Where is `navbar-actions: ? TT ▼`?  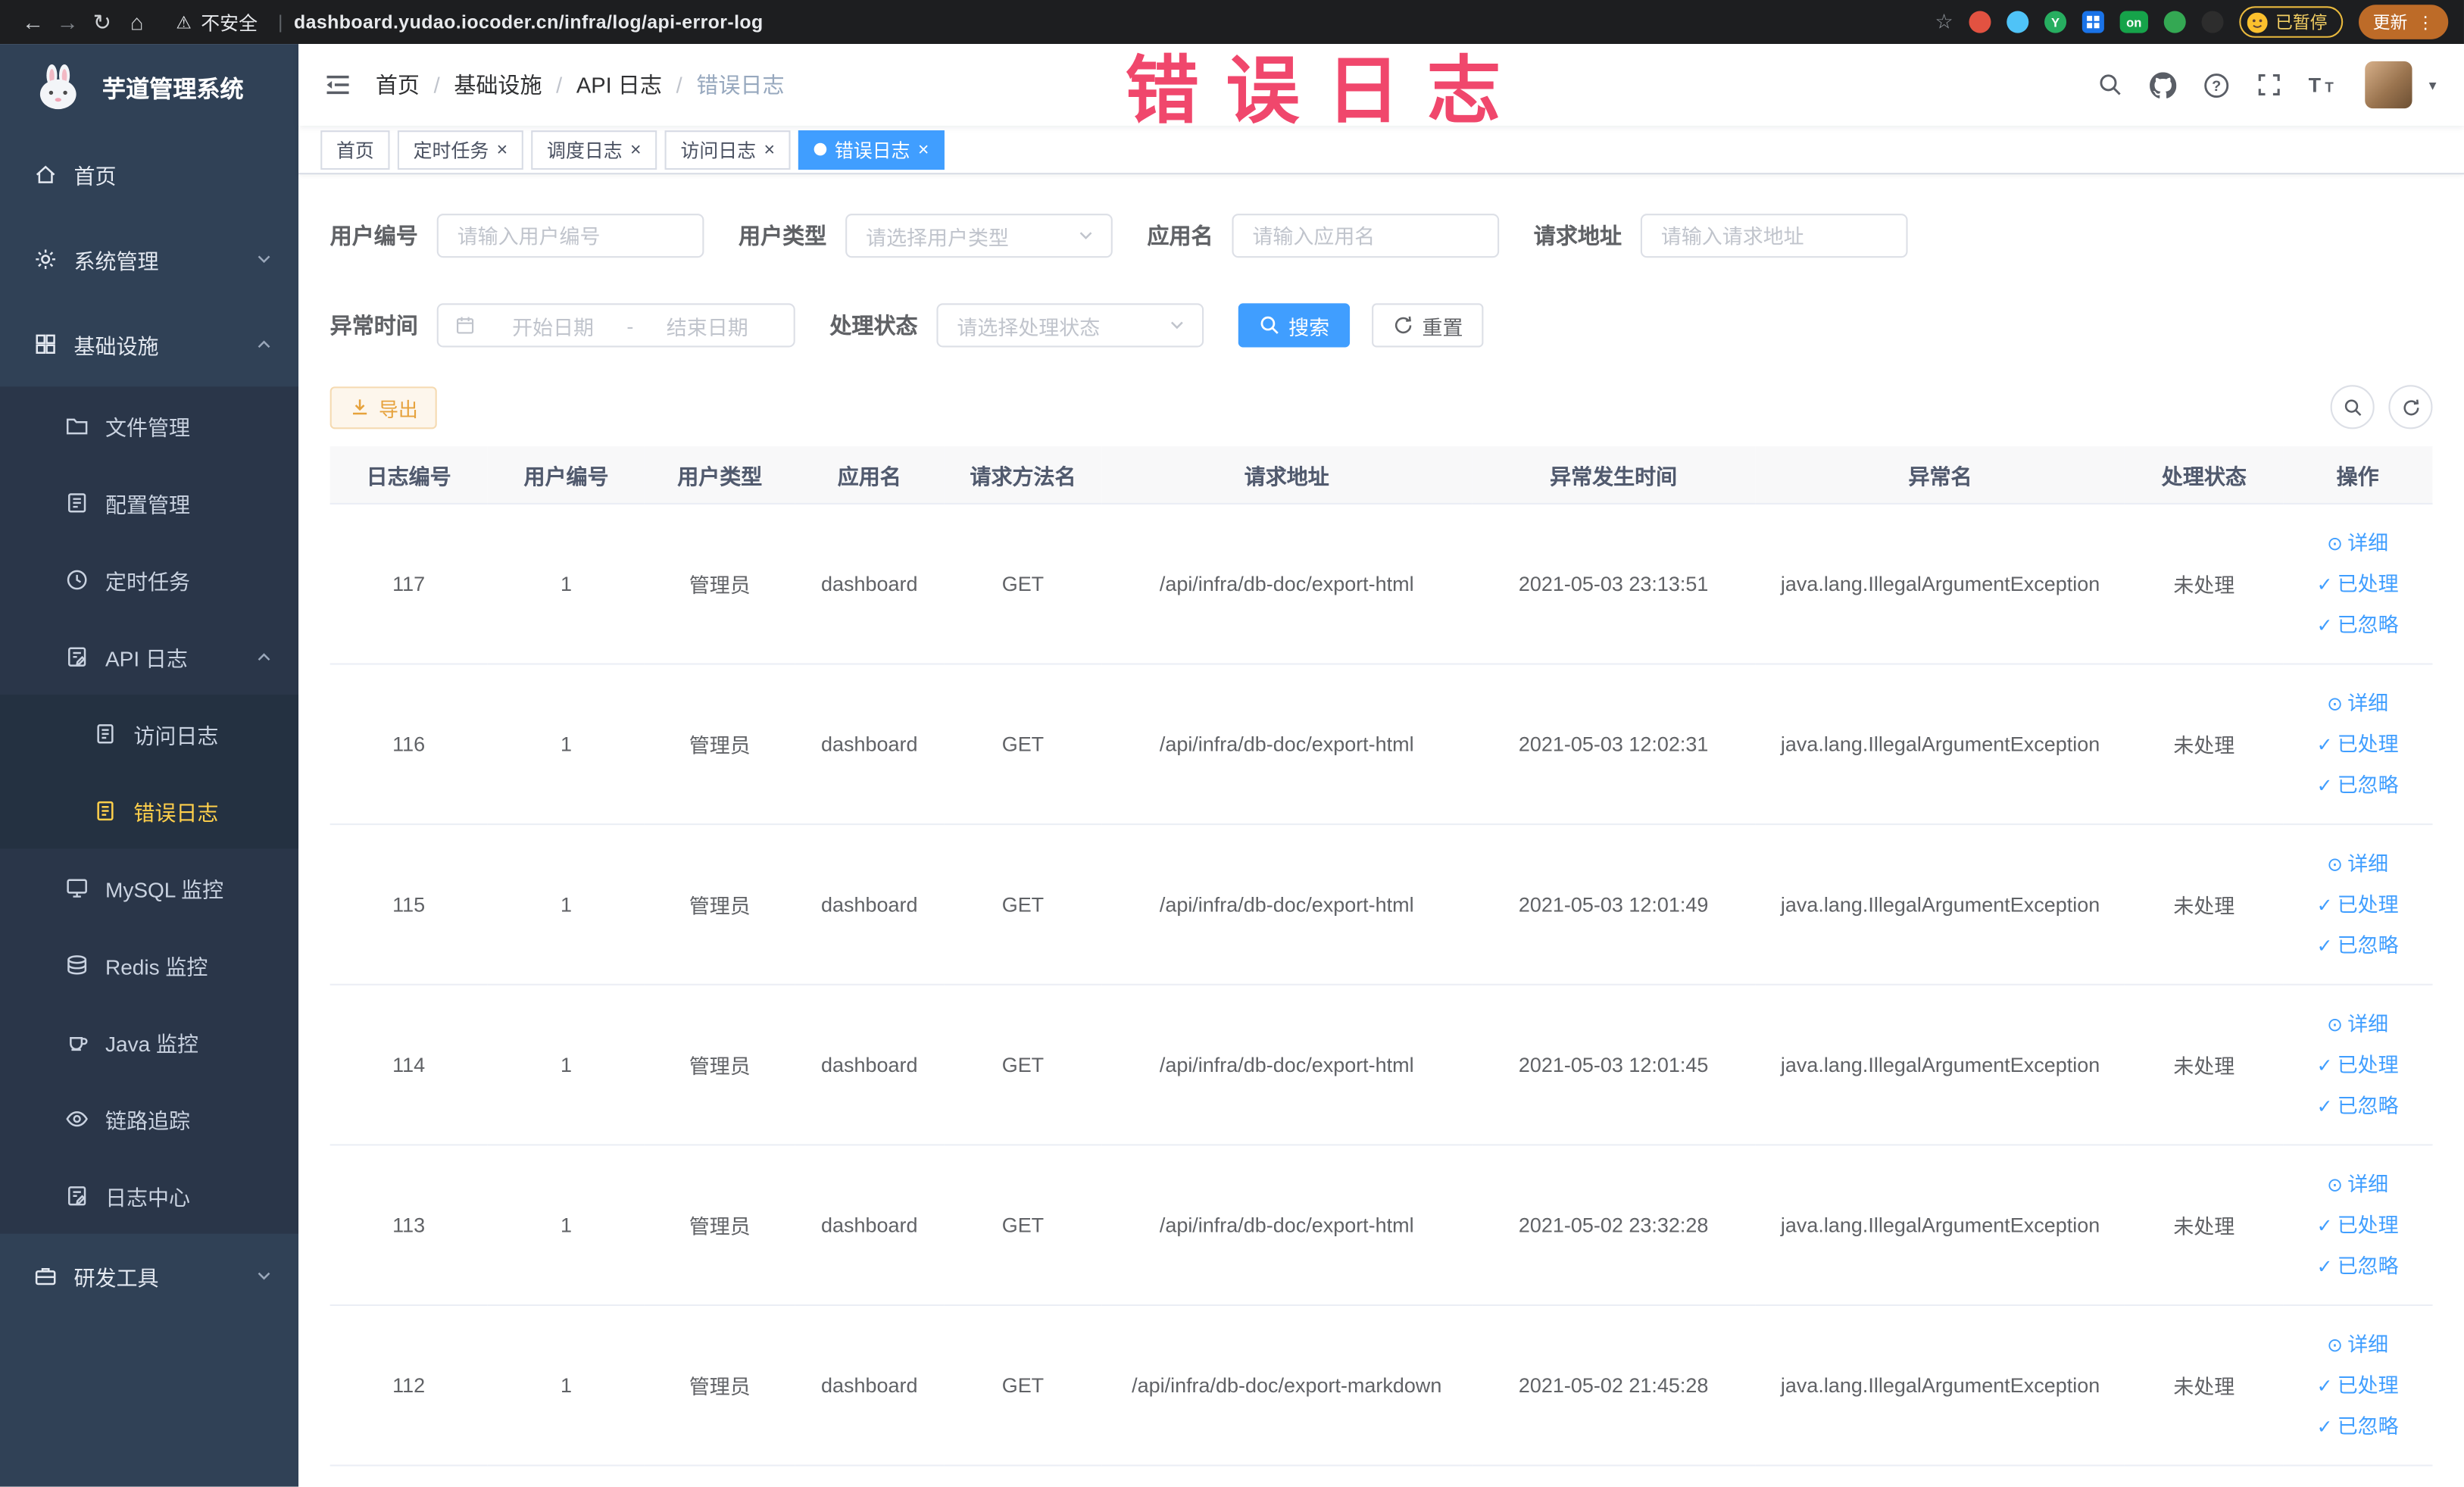 navbar-actions: ? TT ▼ is located at coordinates (2268, 85).